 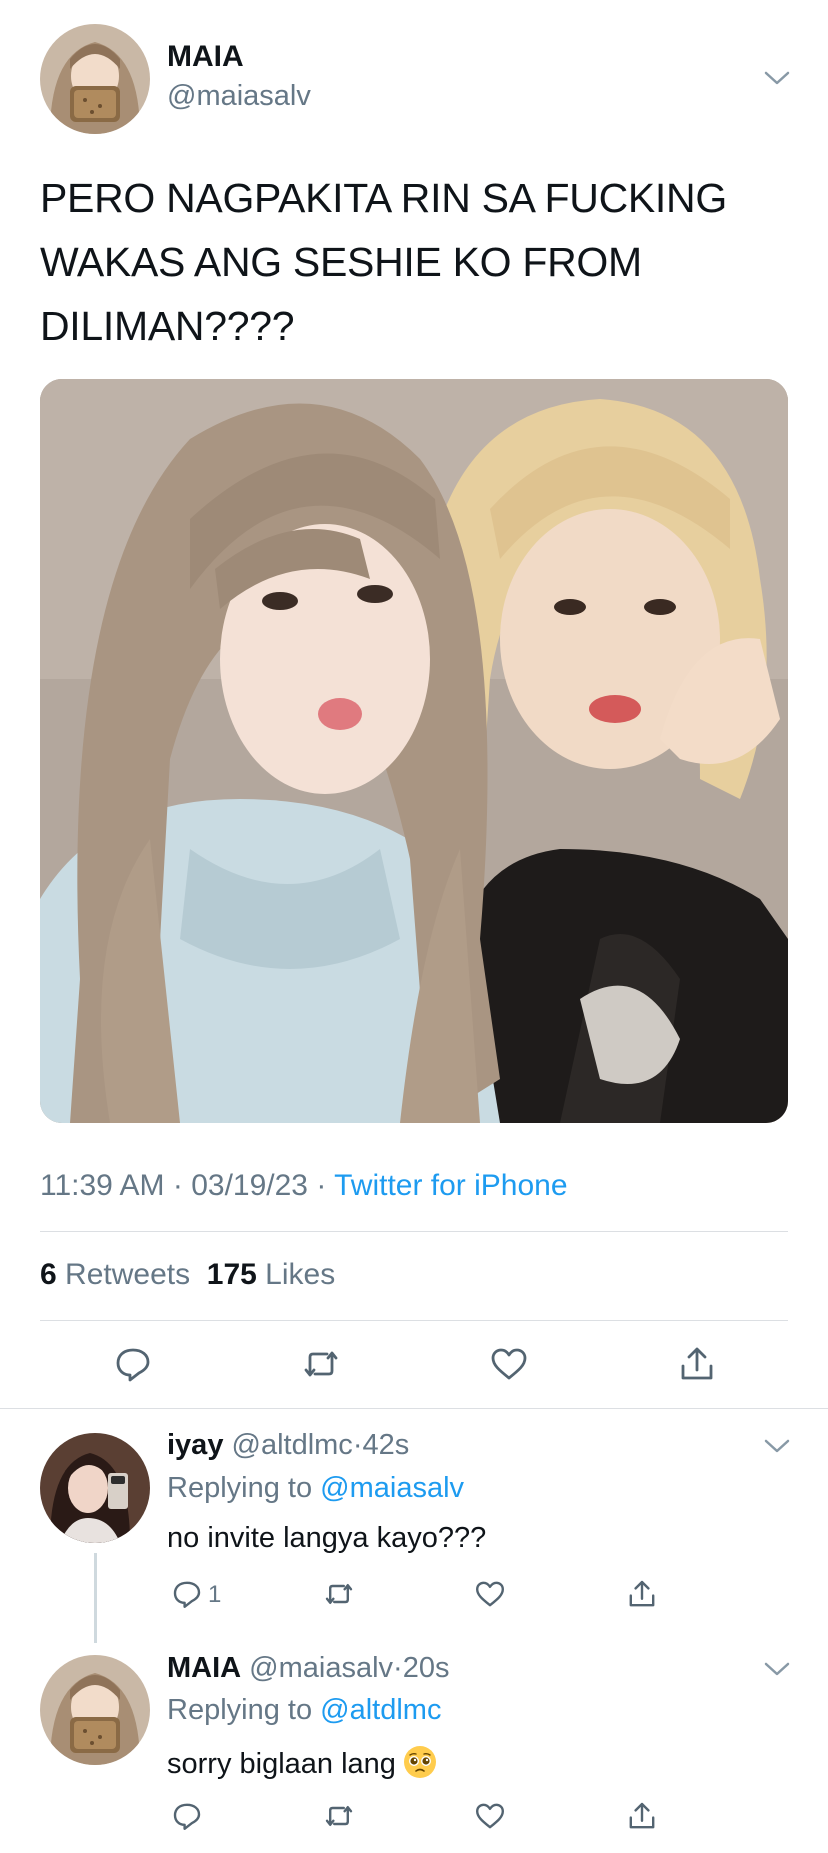 What do you see at coordinates (95, 1598) in the screenshot?
I see `thread-line` at bounding box center [95, 1598].